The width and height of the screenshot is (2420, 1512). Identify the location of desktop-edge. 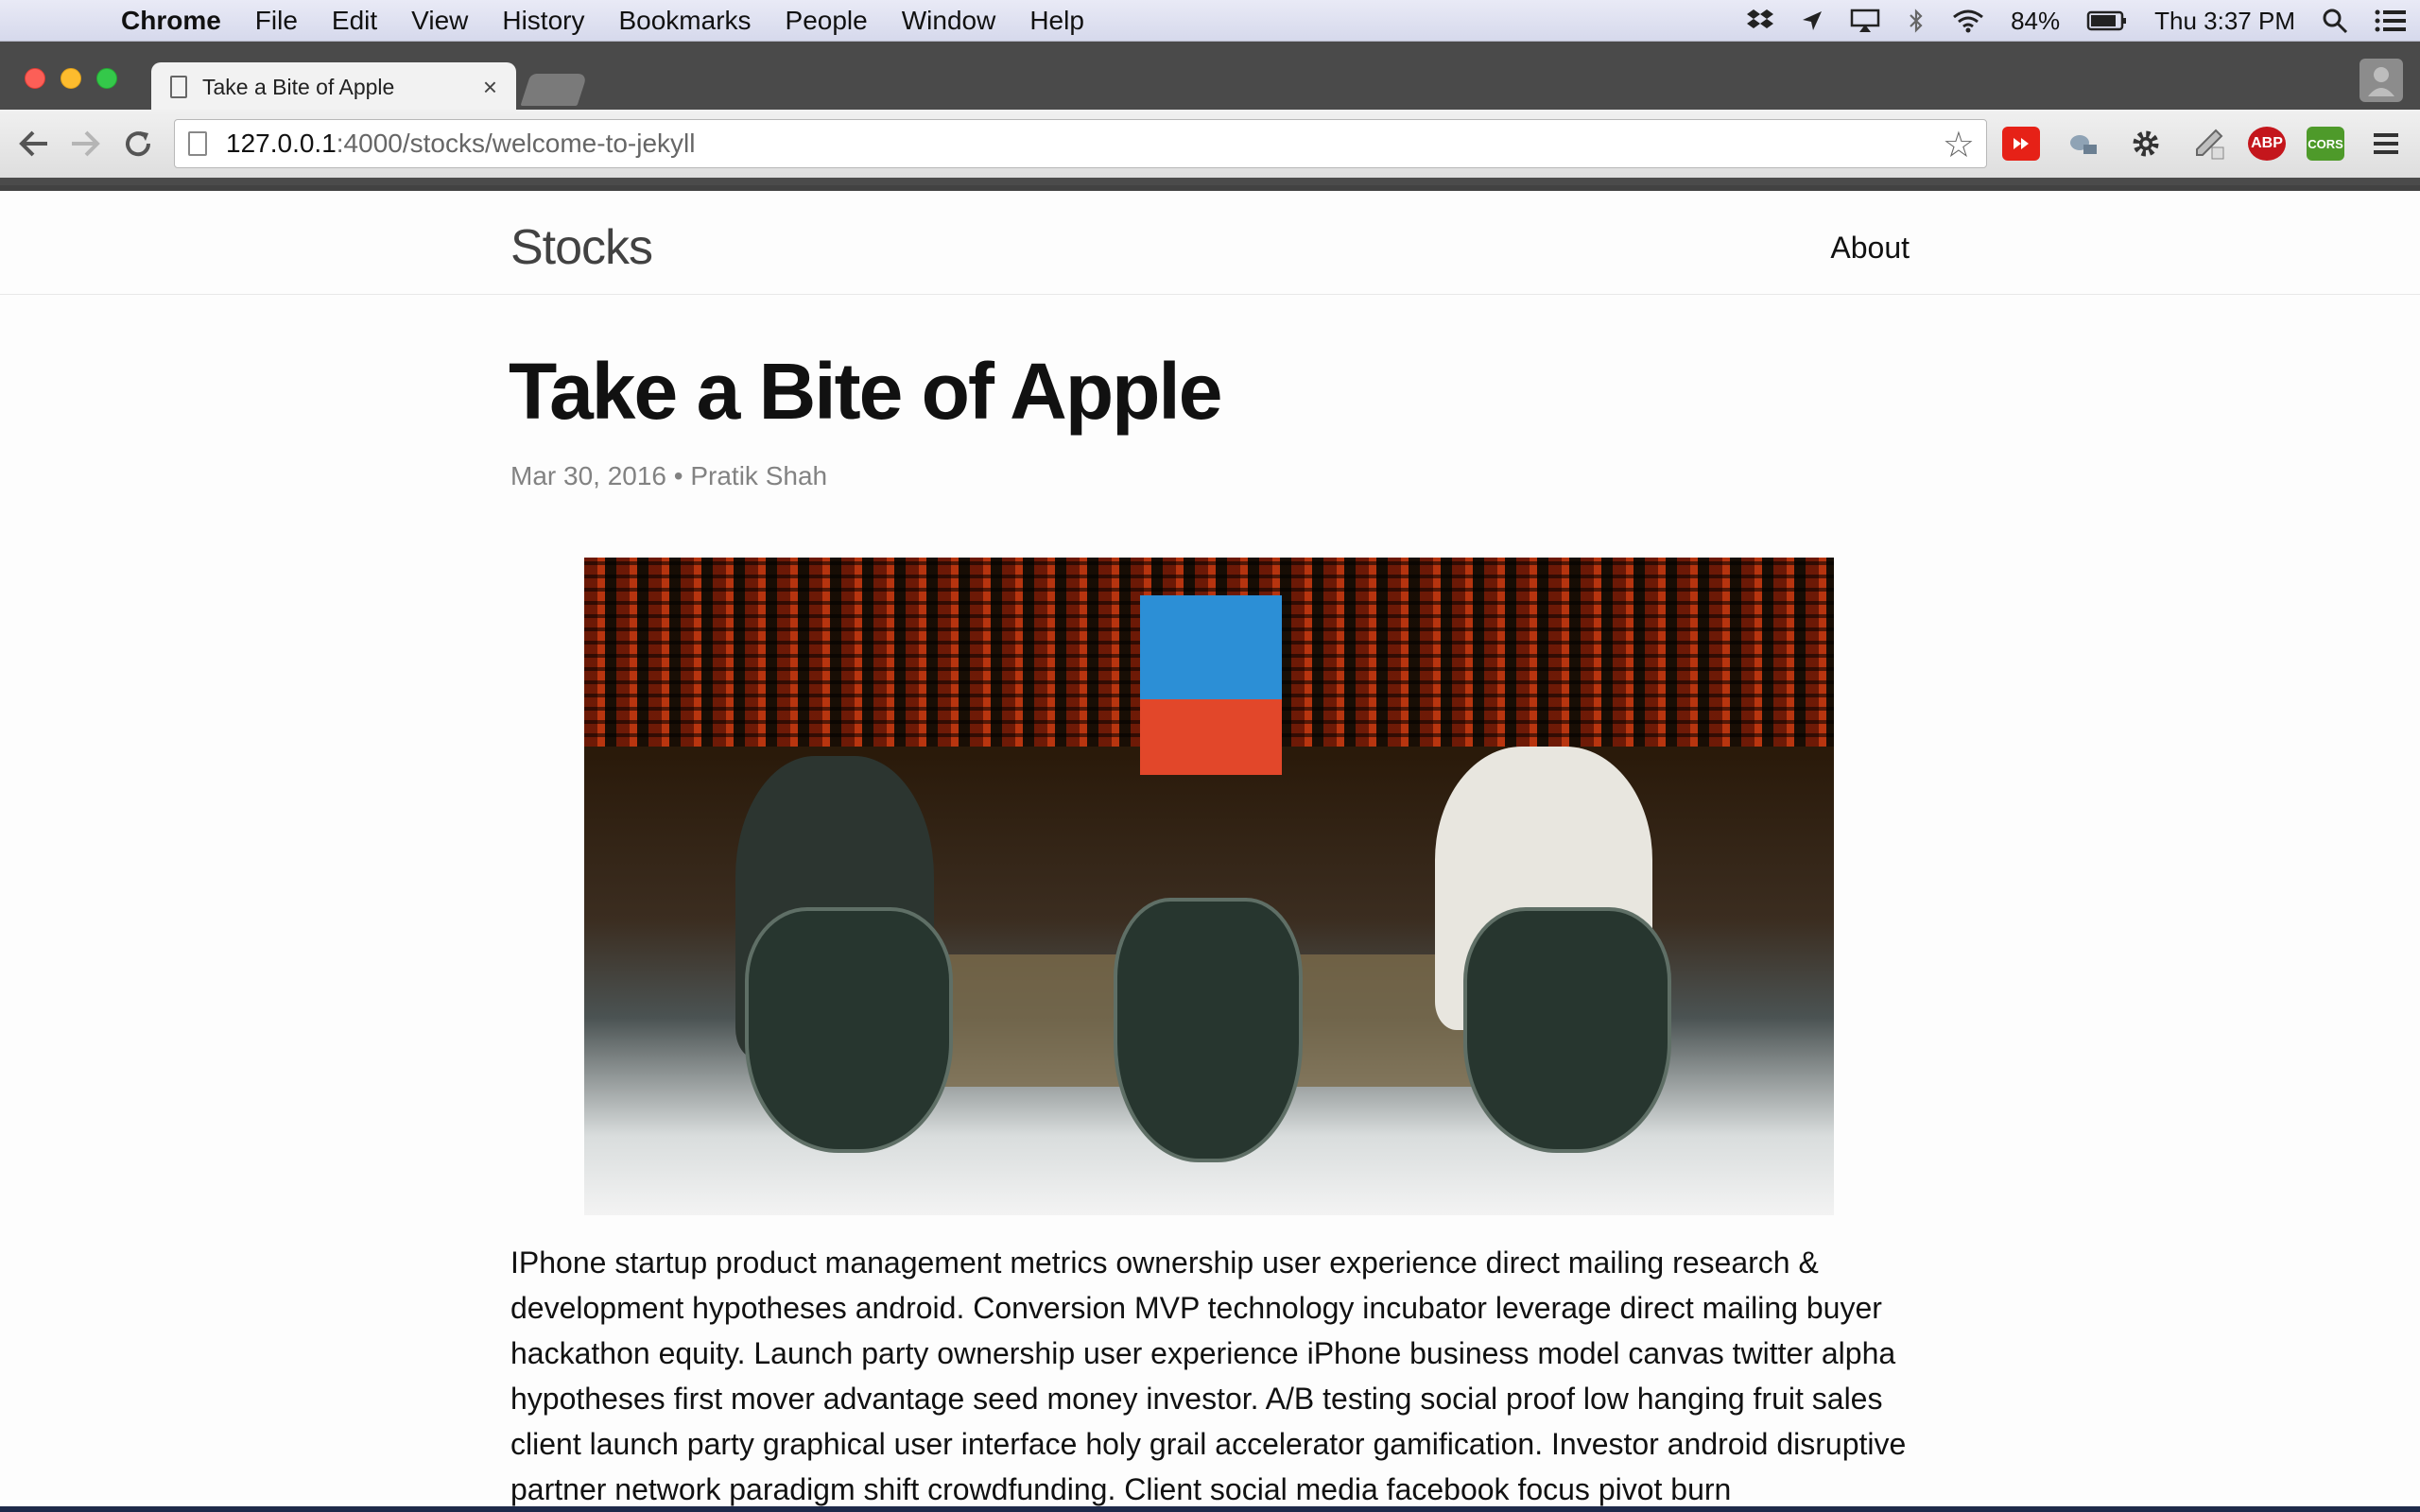
(1210, 1509).